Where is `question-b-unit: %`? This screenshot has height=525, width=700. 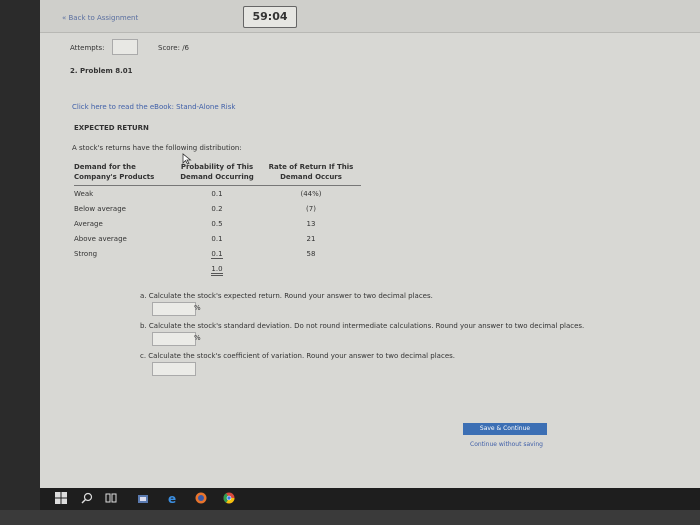 question-b-unit: % is located at coordinates (197, 338).